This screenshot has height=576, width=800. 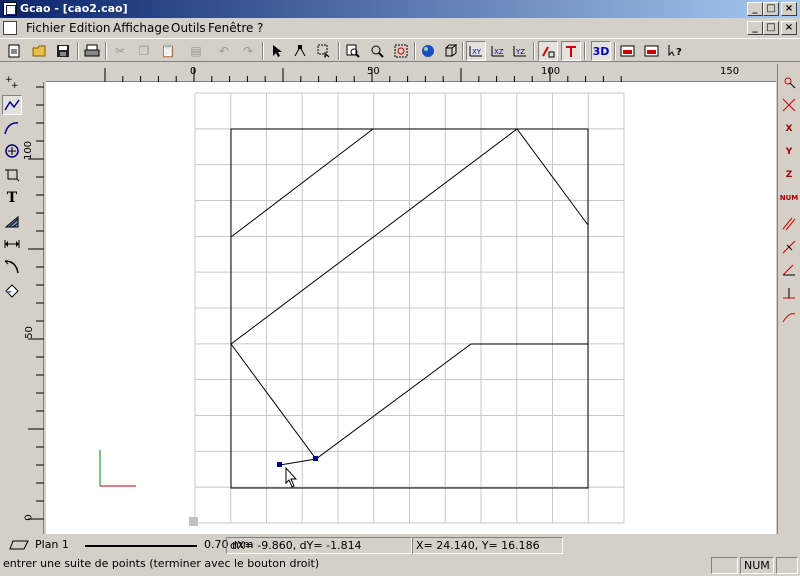 I want to click on plane-xz-icon: XZ, so click(x=498, y=51).